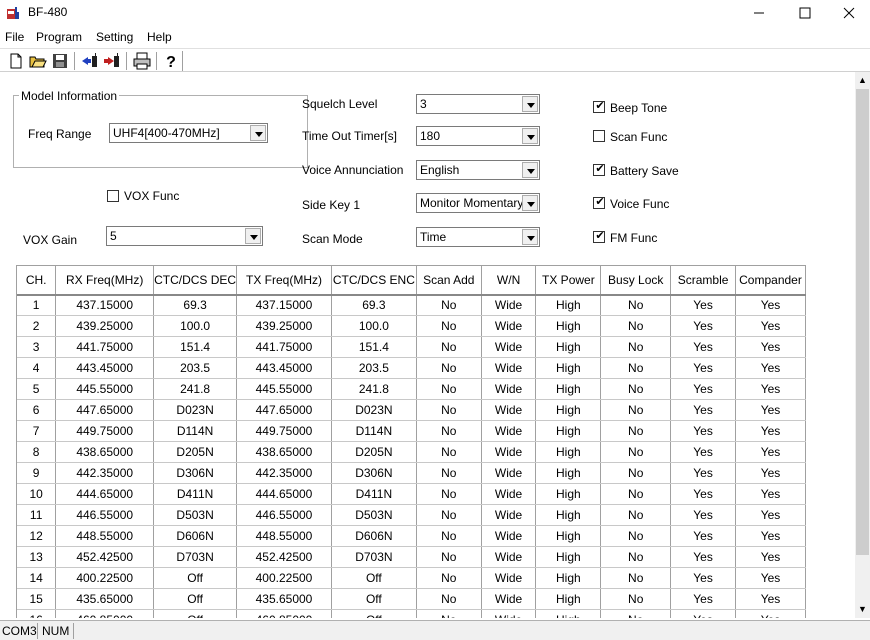 The width and height of the screenshot is (870, 640). Describe the element at coordinates (113, 196) in the screenshot. I see `vox-func-checkbox` at that location.